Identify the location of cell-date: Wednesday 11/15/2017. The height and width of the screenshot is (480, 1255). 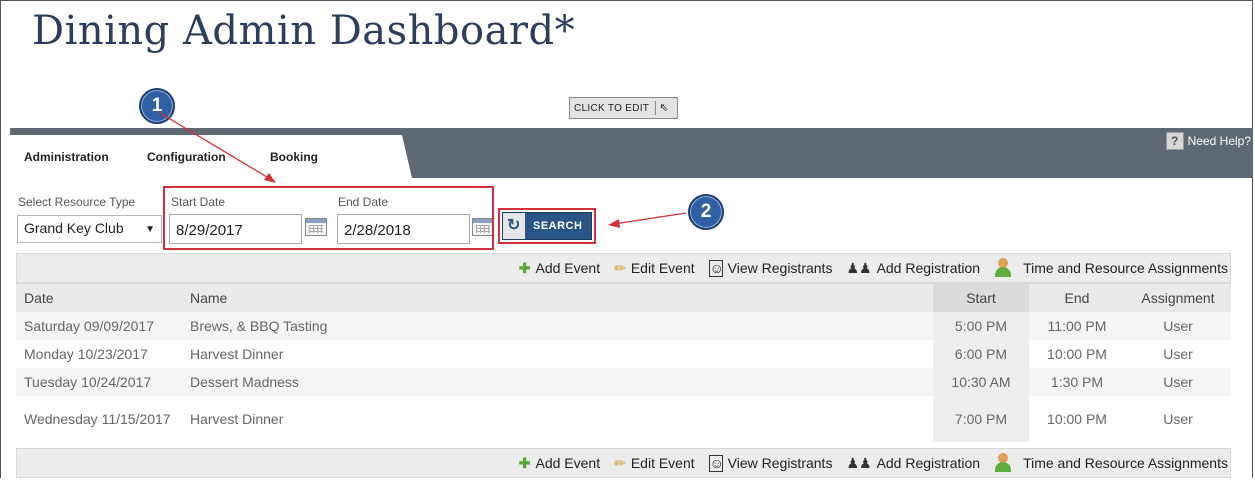
(99, 419).